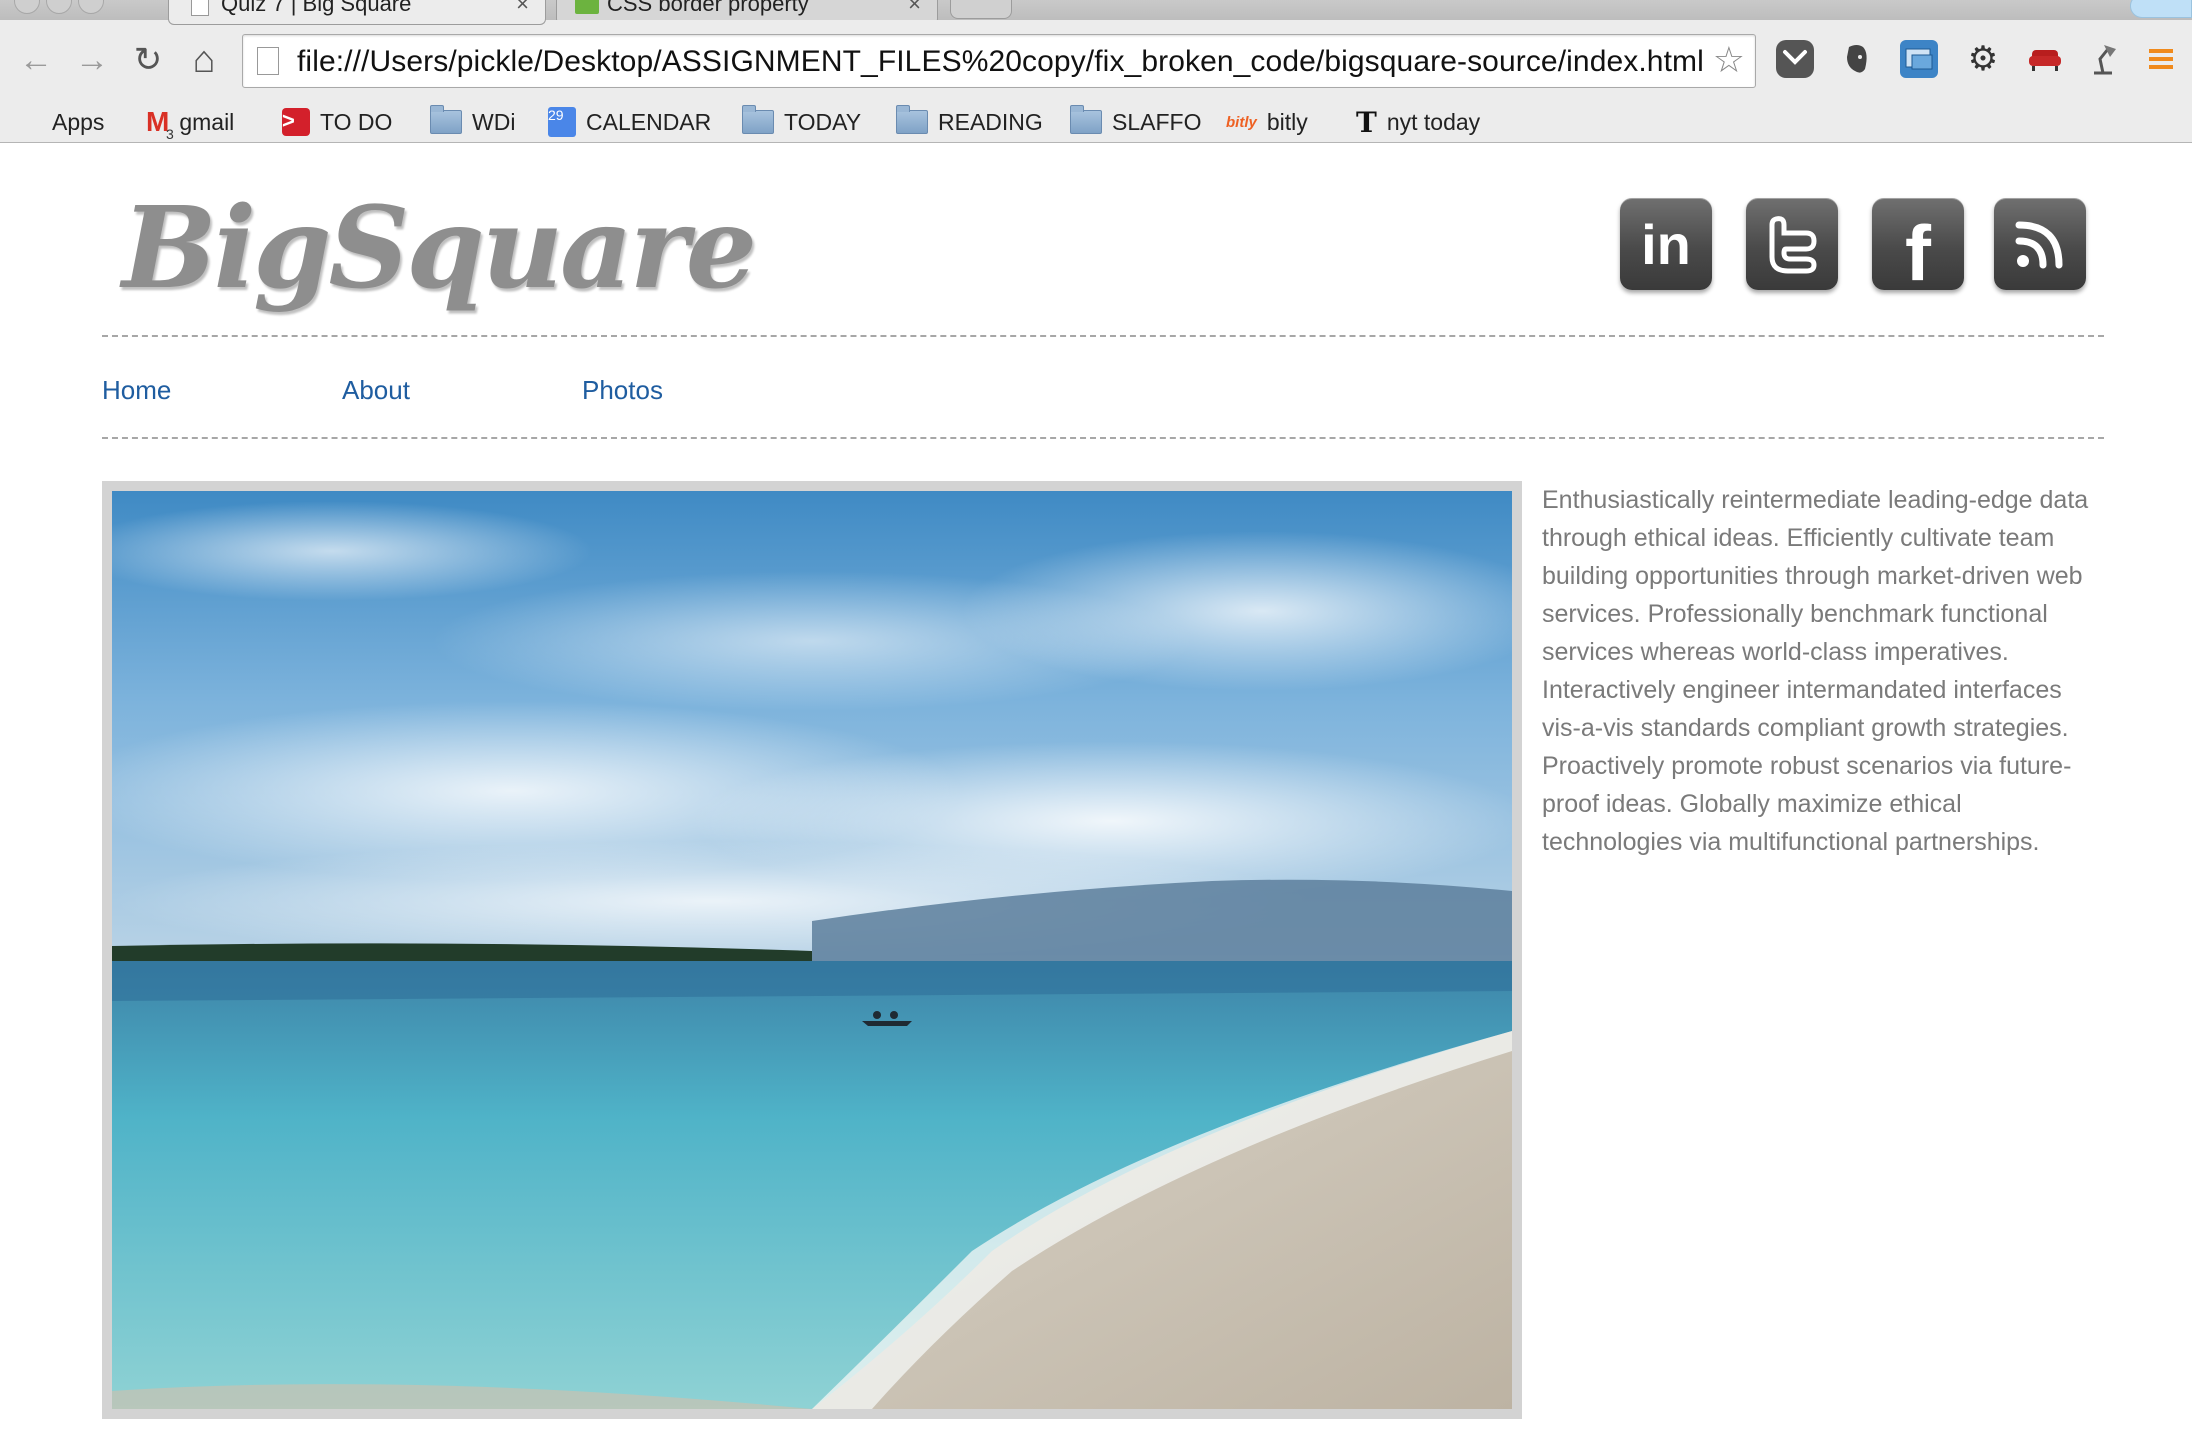 The height and width of the screenshot is (1454, 2192). What do you see at coordinates (207, 121) in the screenshot?
I see `bookmark-label: gmail` at bounding box center [207, 121].